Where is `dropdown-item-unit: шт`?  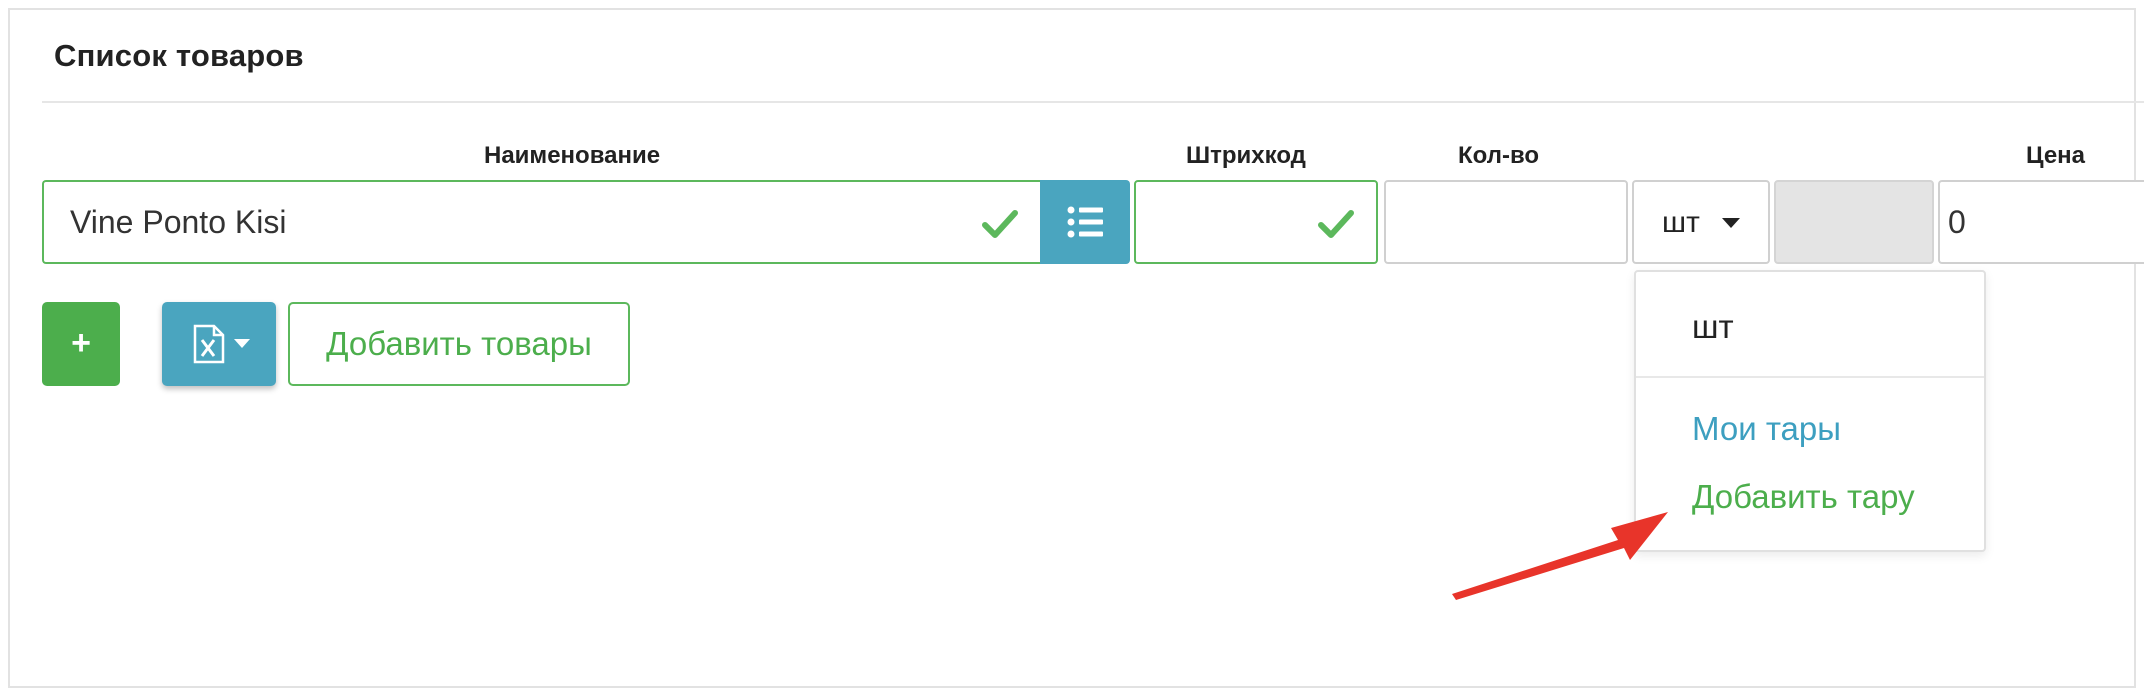
dropdown-item-unit: шт is located at coordinates (1713, 327).